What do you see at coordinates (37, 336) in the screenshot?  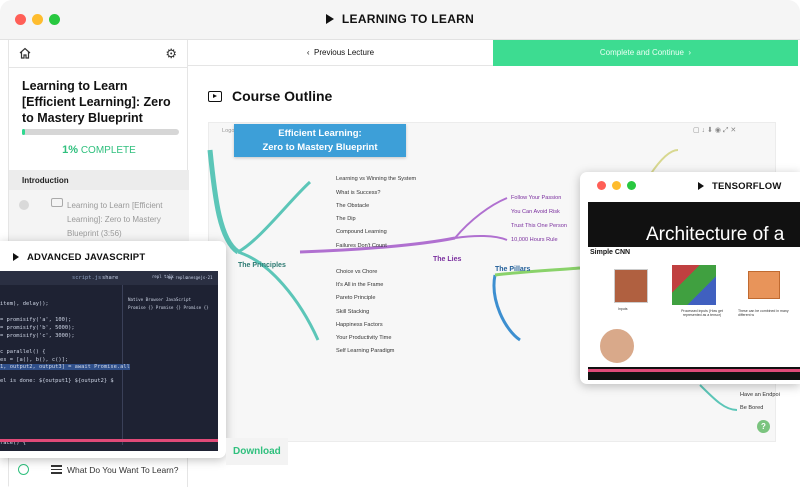 I see `code-line: = promisify('c', 3000);` at bounding box center [37, 336].